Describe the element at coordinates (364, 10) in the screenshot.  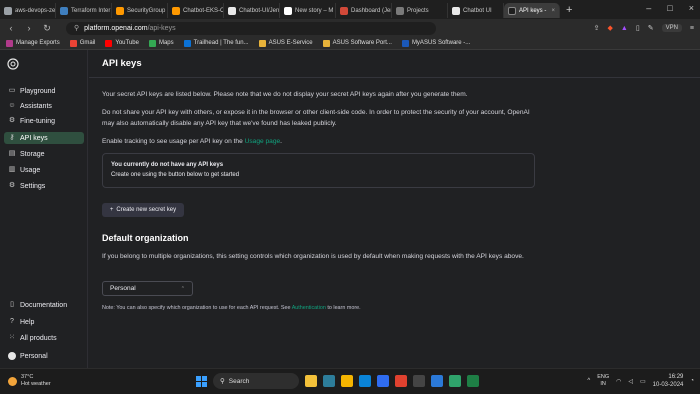
I see `browser-tab: Dashboard (Jen` at that location.